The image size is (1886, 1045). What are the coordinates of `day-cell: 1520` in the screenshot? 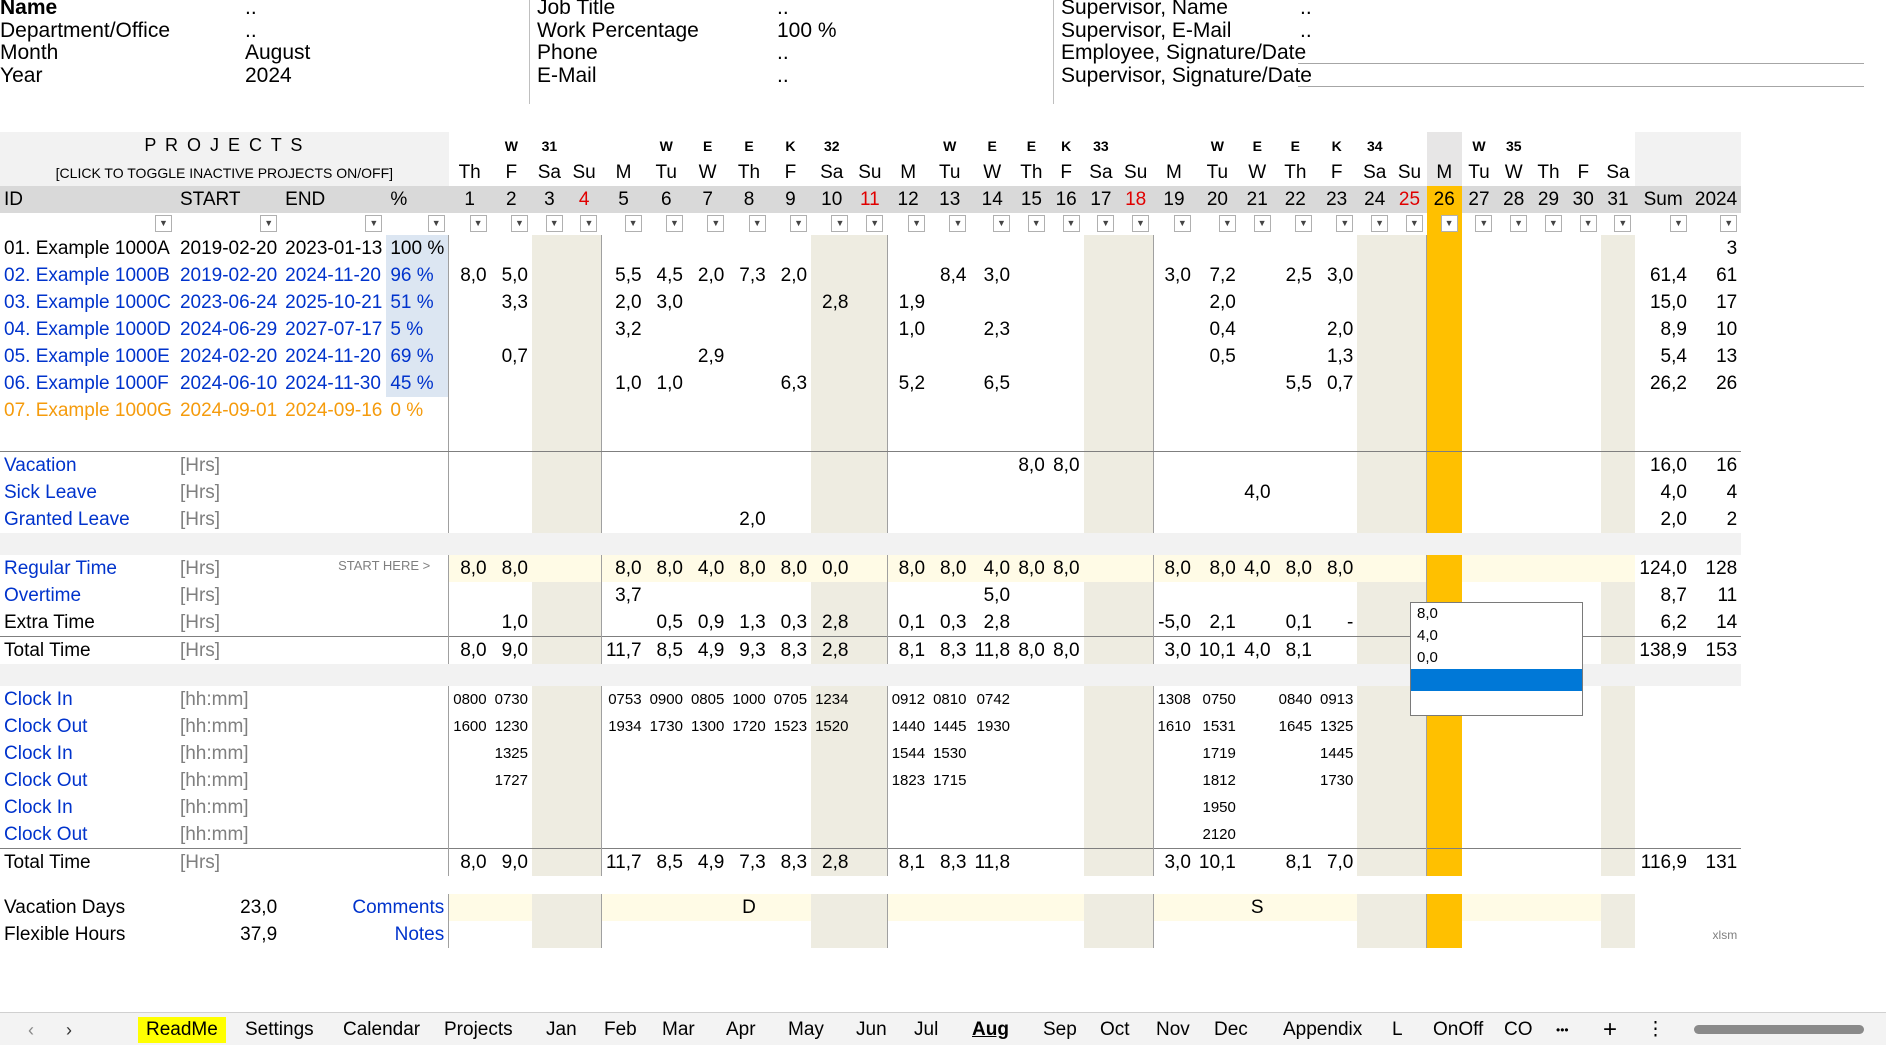 It's located at (832, 726).